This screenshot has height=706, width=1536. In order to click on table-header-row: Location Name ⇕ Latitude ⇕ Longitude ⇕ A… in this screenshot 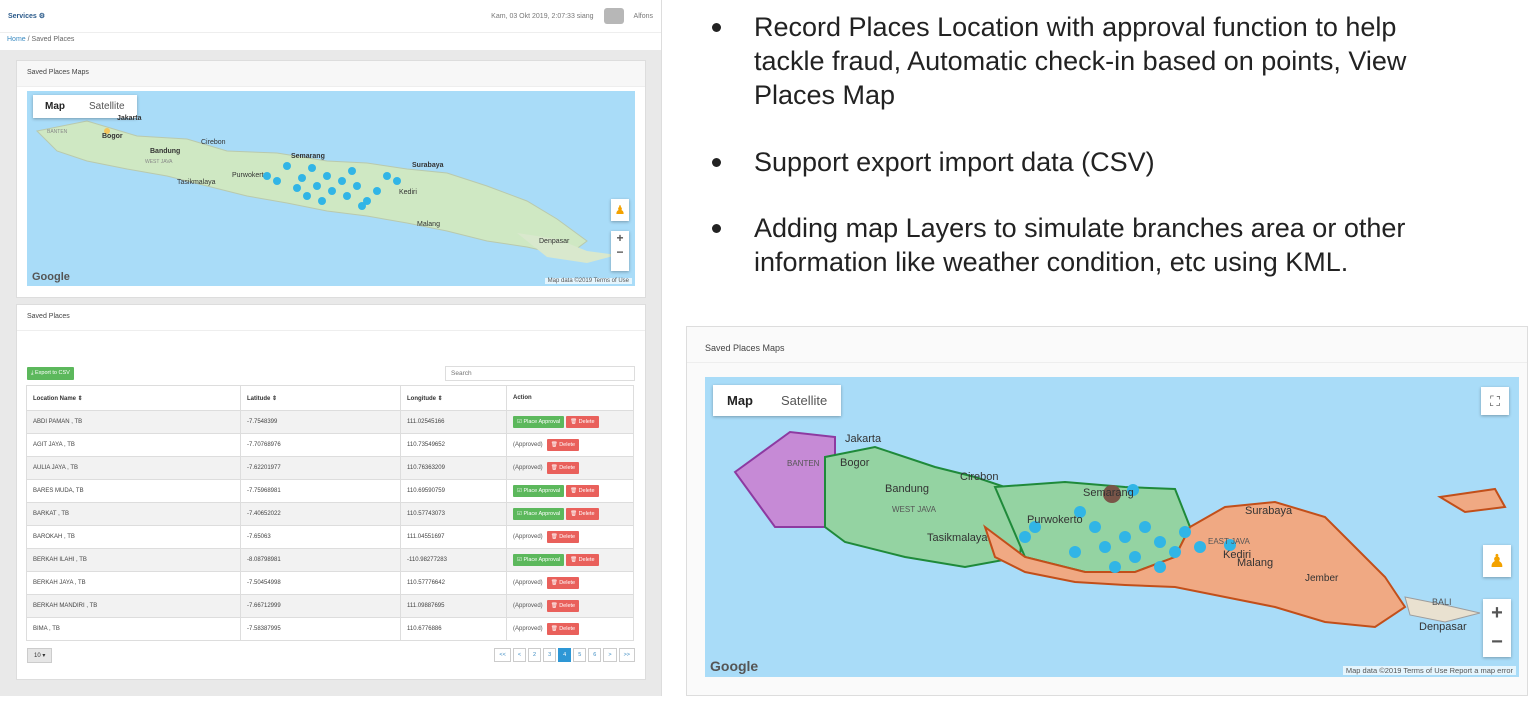, I will do `click(330, 398)`.